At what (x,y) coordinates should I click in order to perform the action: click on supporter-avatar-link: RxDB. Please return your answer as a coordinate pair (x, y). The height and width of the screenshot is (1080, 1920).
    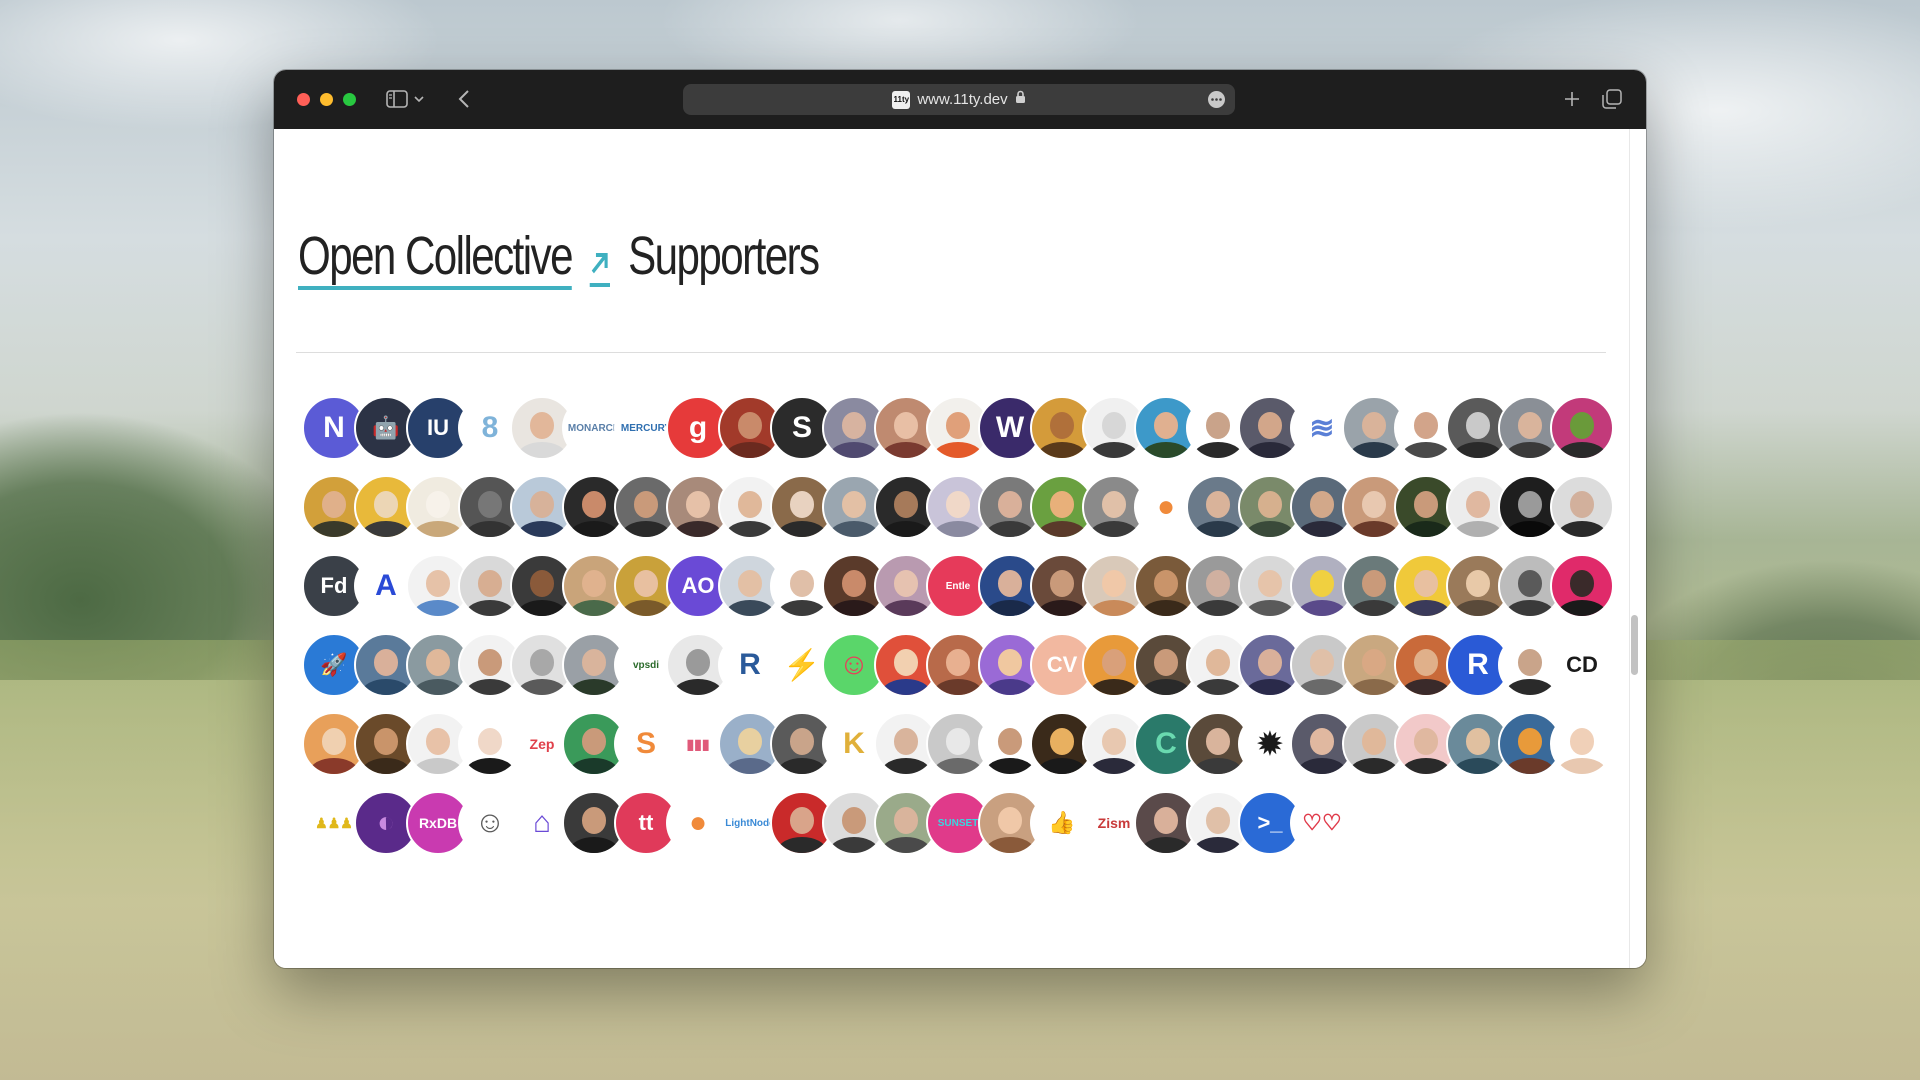
    Looking at the image, I should click on (438, 830).